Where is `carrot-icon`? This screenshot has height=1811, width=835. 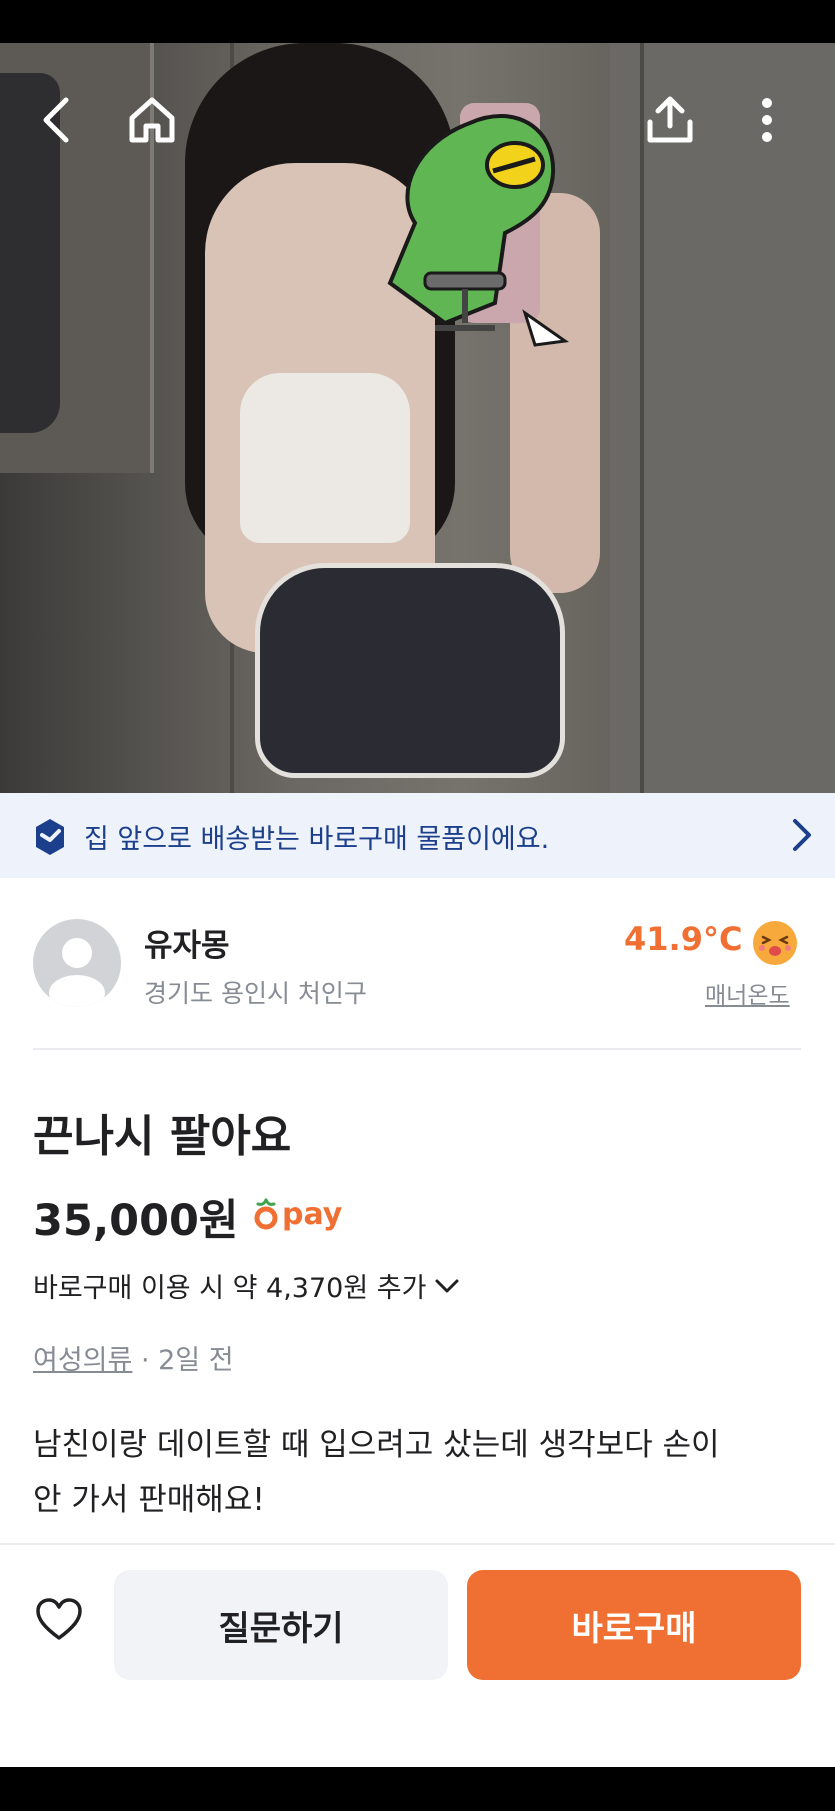
carrot-icon is located at coordinates (266, 1214).